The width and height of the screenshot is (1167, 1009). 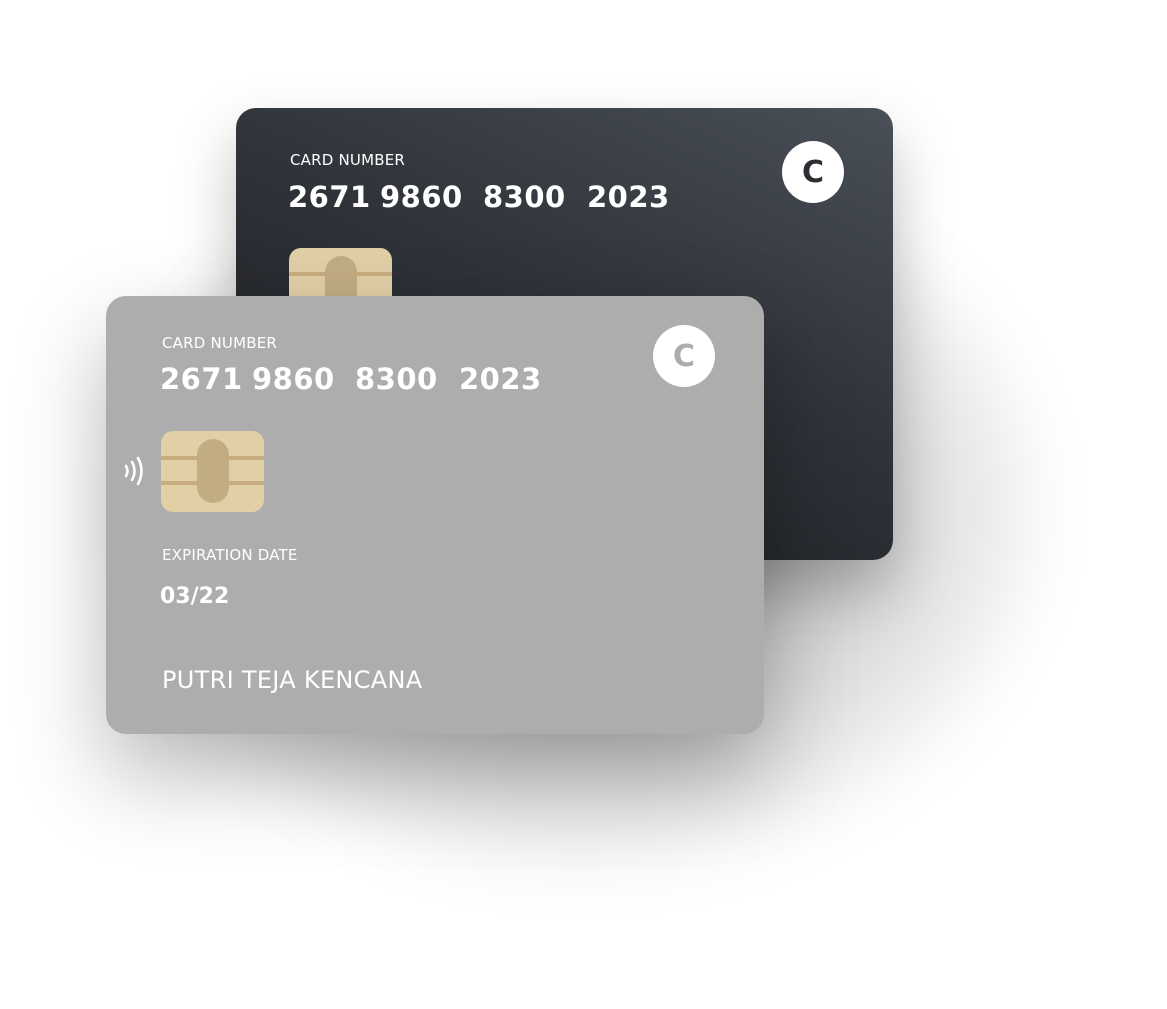 What do you see at coordinates (524, 197) in the screenshot?
I see `back-card-number-group-3: 8300` at bounding box center [524, 197].